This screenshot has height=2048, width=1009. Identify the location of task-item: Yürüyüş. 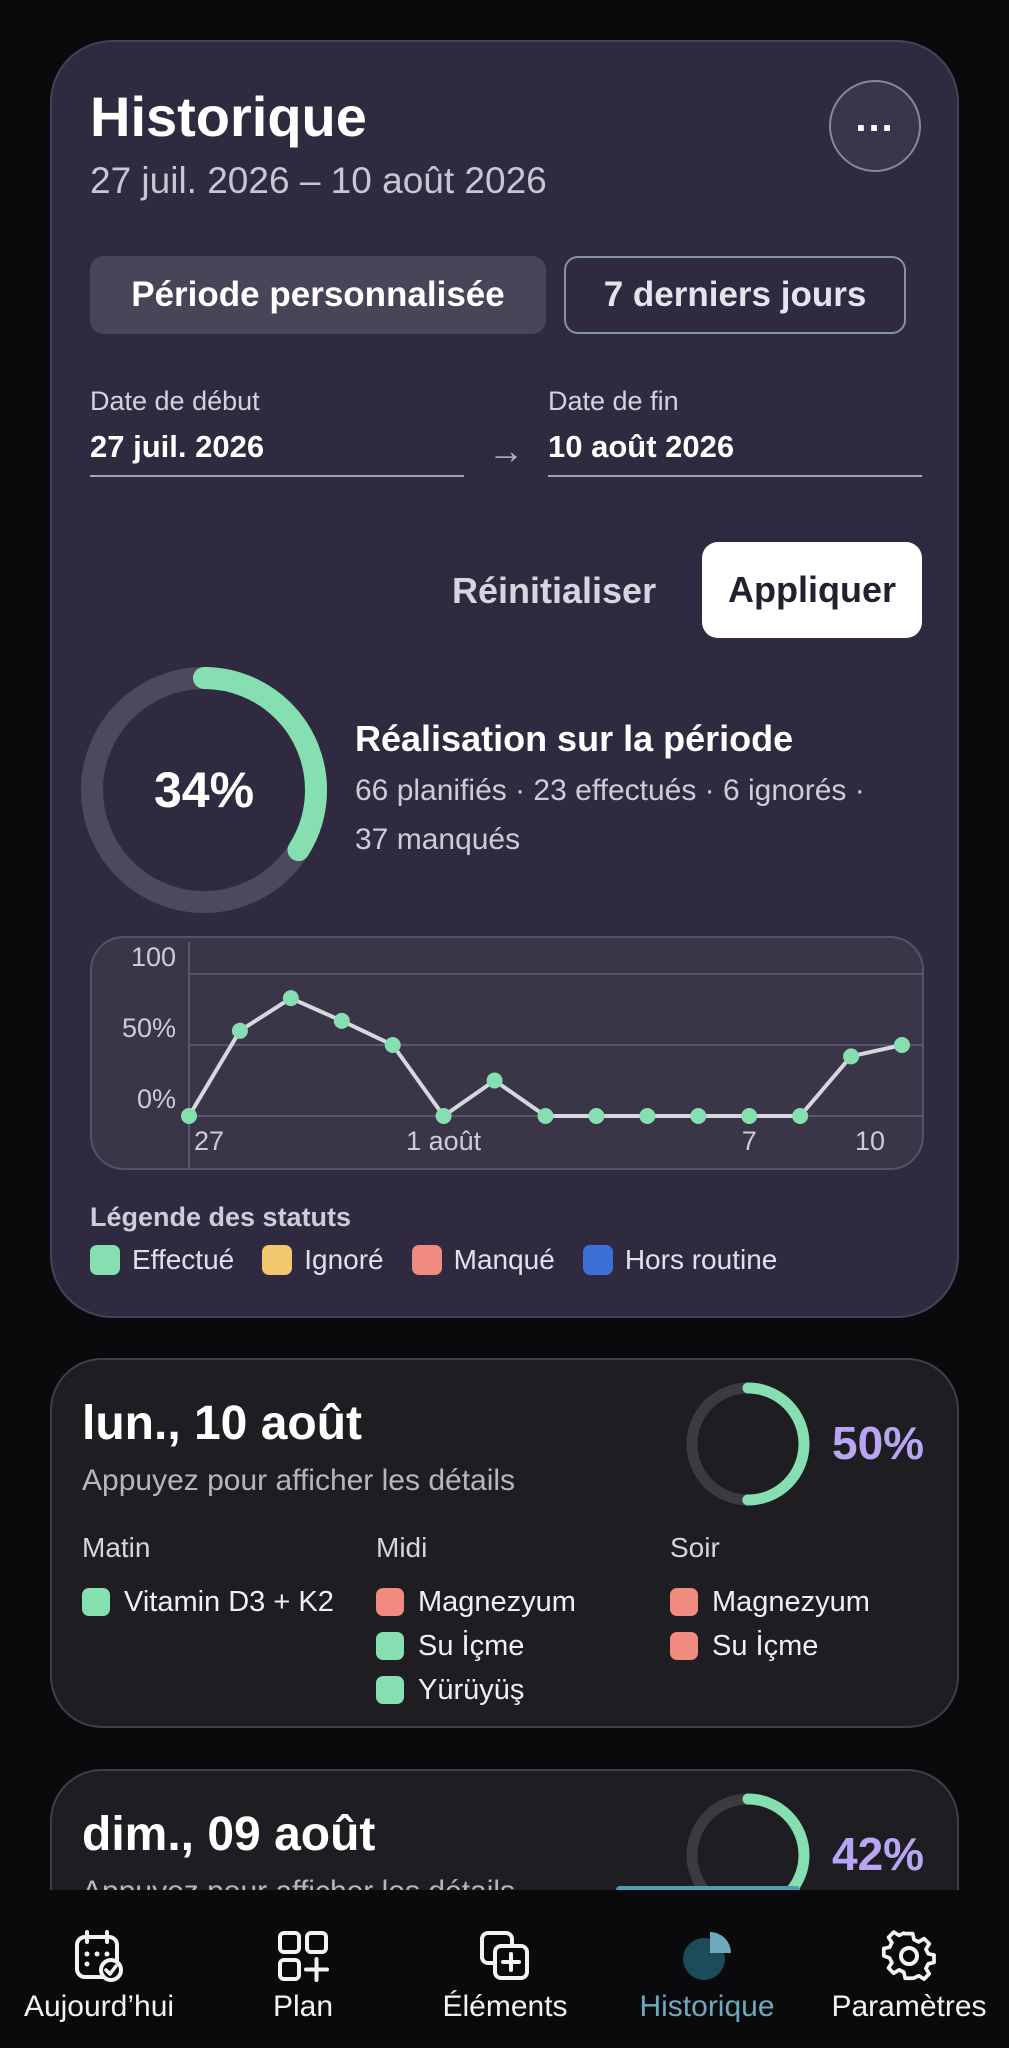
(516, 1690).